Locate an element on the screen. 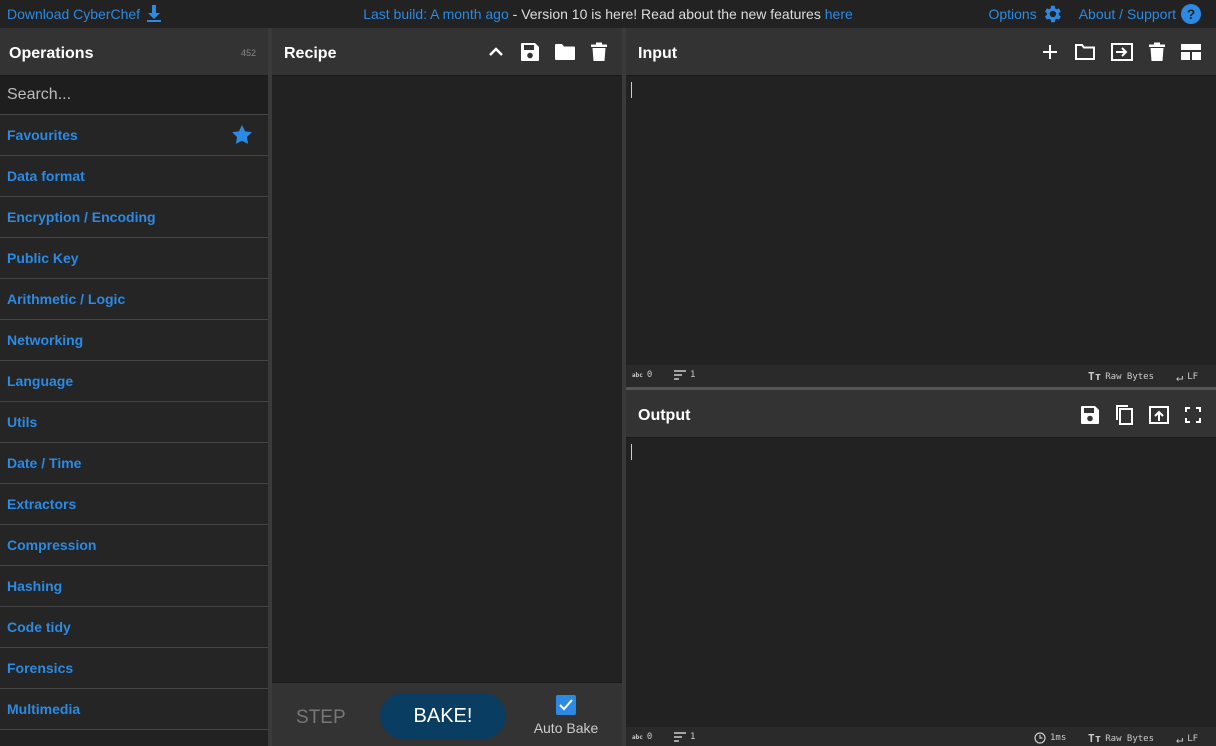  category-data-format: Data format is located at coordinates (134, 176).